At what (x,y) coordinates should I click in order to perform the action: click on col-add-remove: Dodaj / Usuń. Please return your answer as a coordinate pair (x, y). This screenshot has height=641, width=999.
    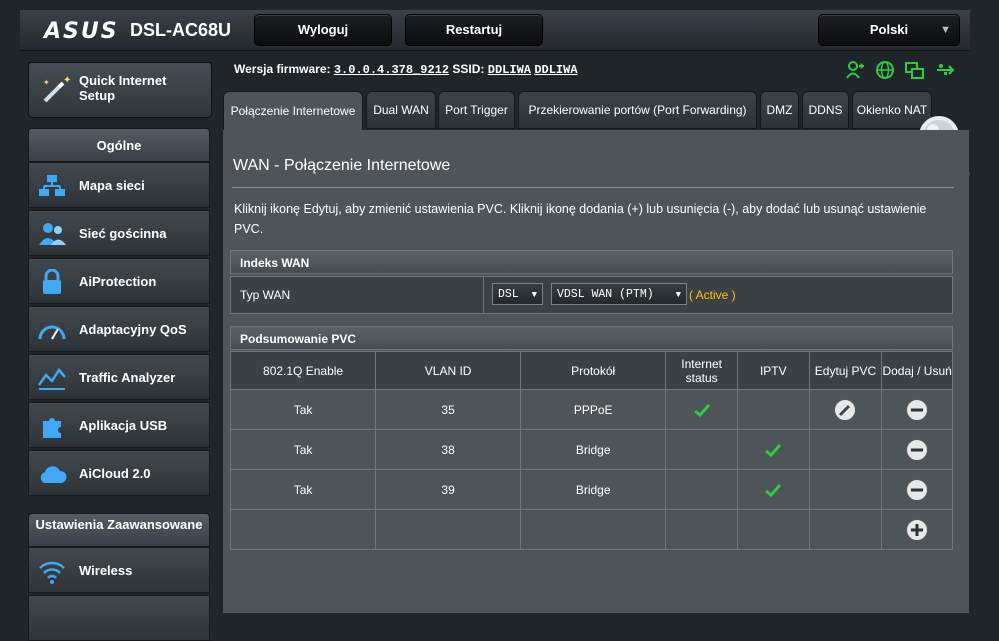
    Looking at the image, I should click on (917, 370).